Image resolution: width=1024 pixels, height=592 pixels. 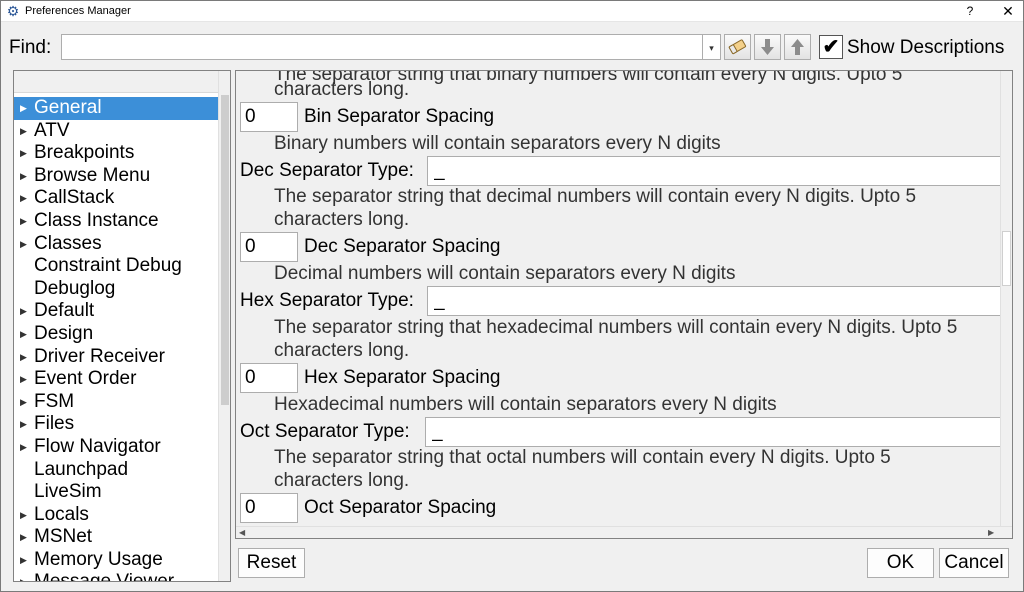 I want to click on category-label: Event Order, so click(x=85, y=379).